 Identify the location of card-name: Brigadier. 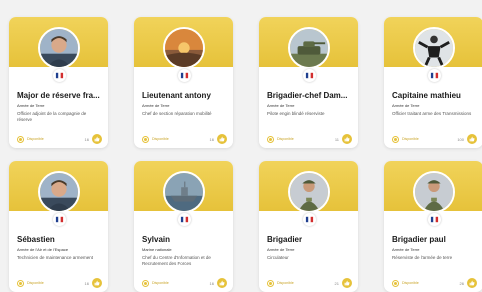
(311, 240).